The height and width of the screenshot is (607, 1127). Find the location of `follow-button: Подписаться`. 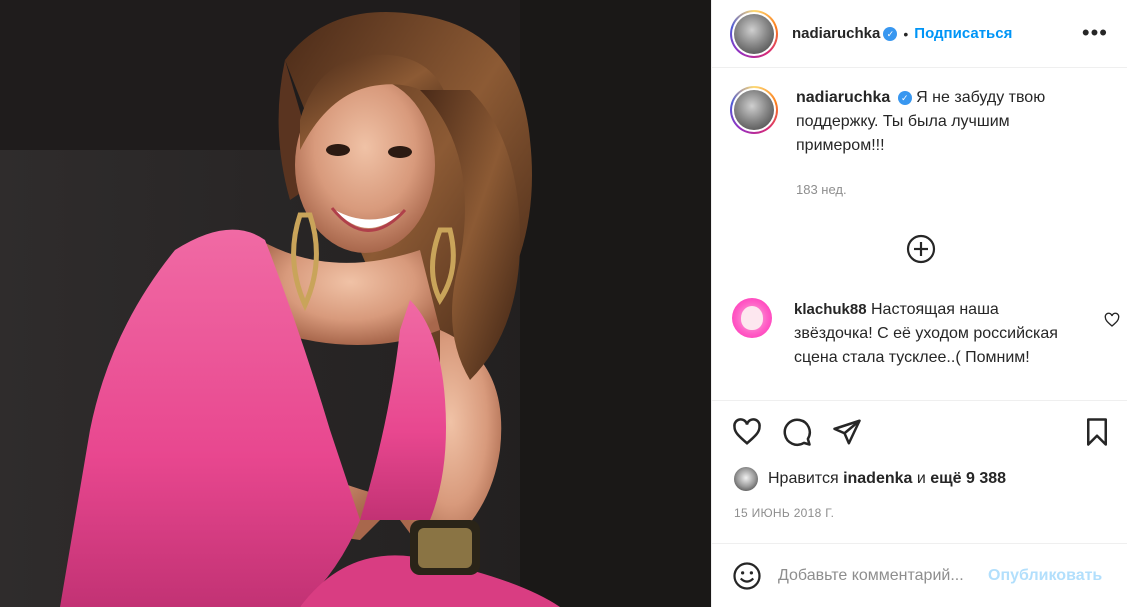

follow-button: Подписаться is located at coordinates (963, 33).